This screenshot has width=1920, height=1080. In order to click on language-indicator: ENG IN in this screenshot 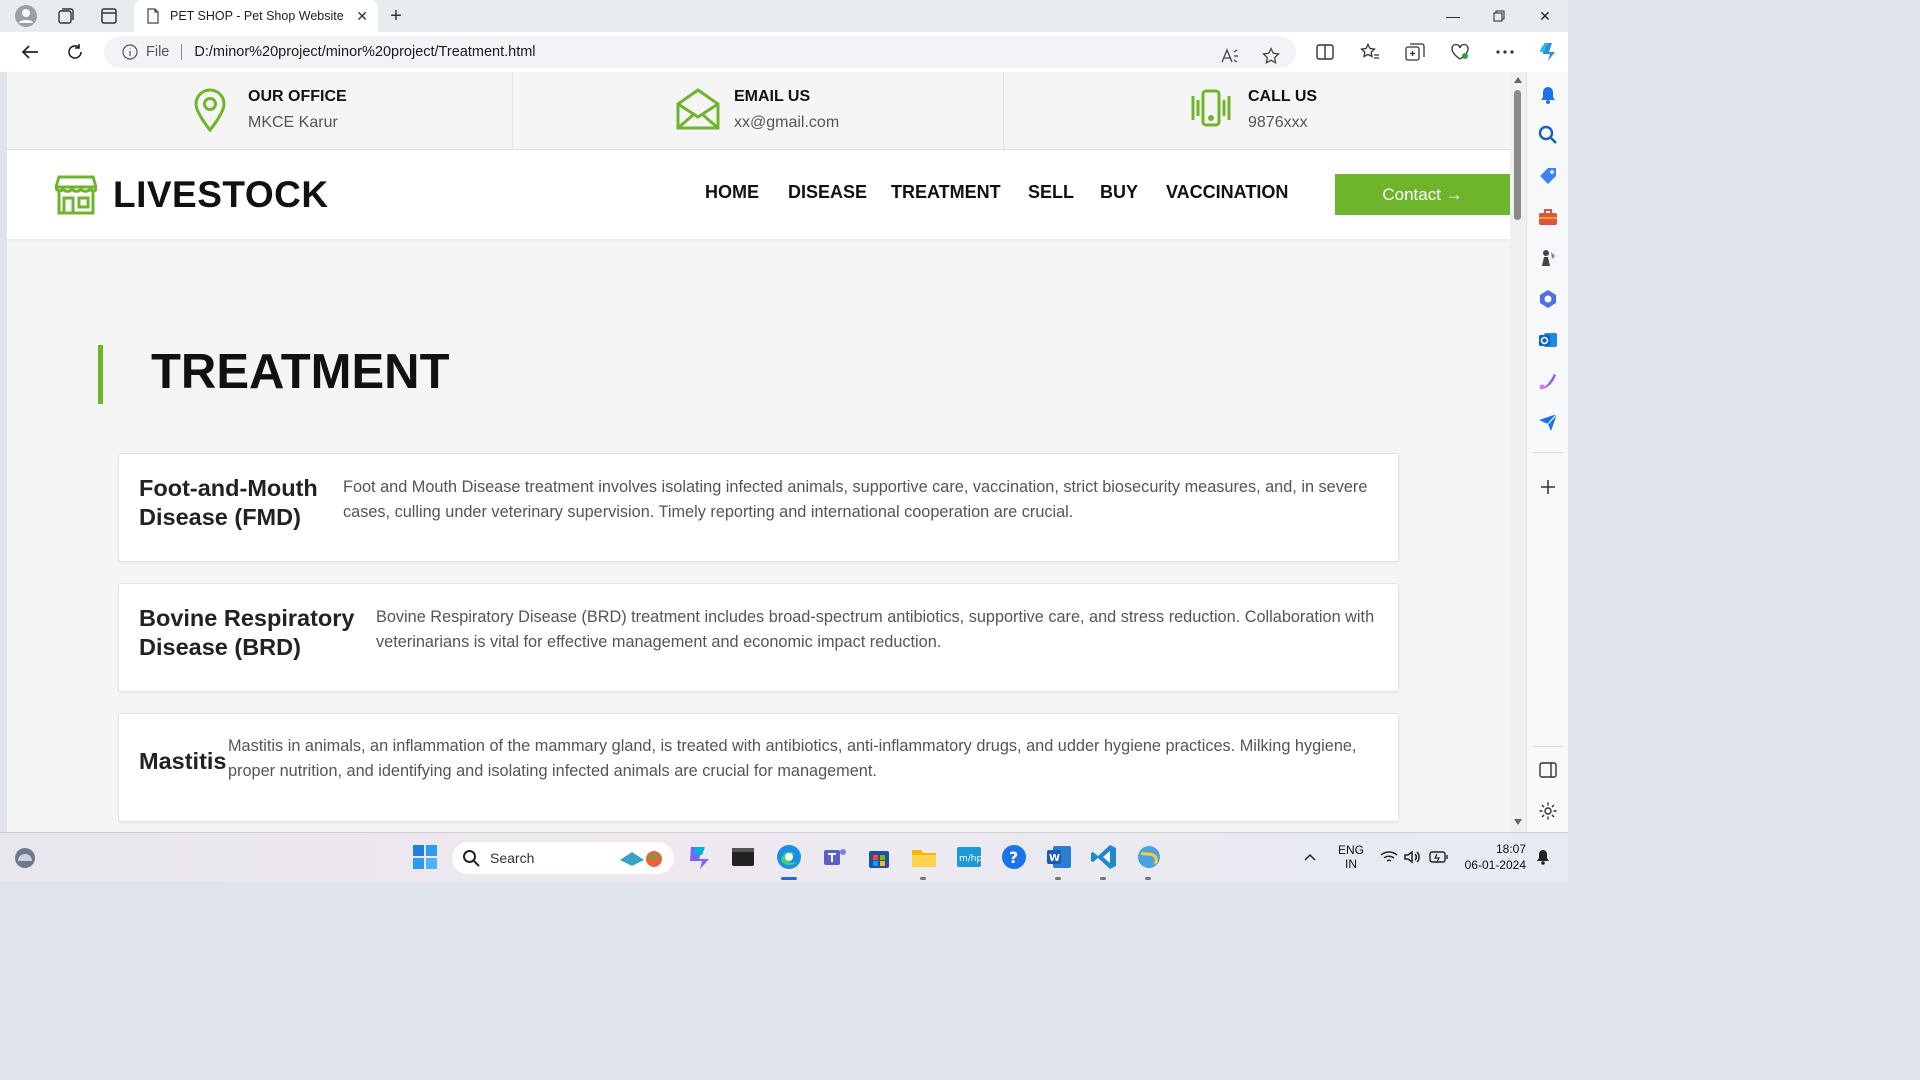, I will do `click(1351, 857)`.